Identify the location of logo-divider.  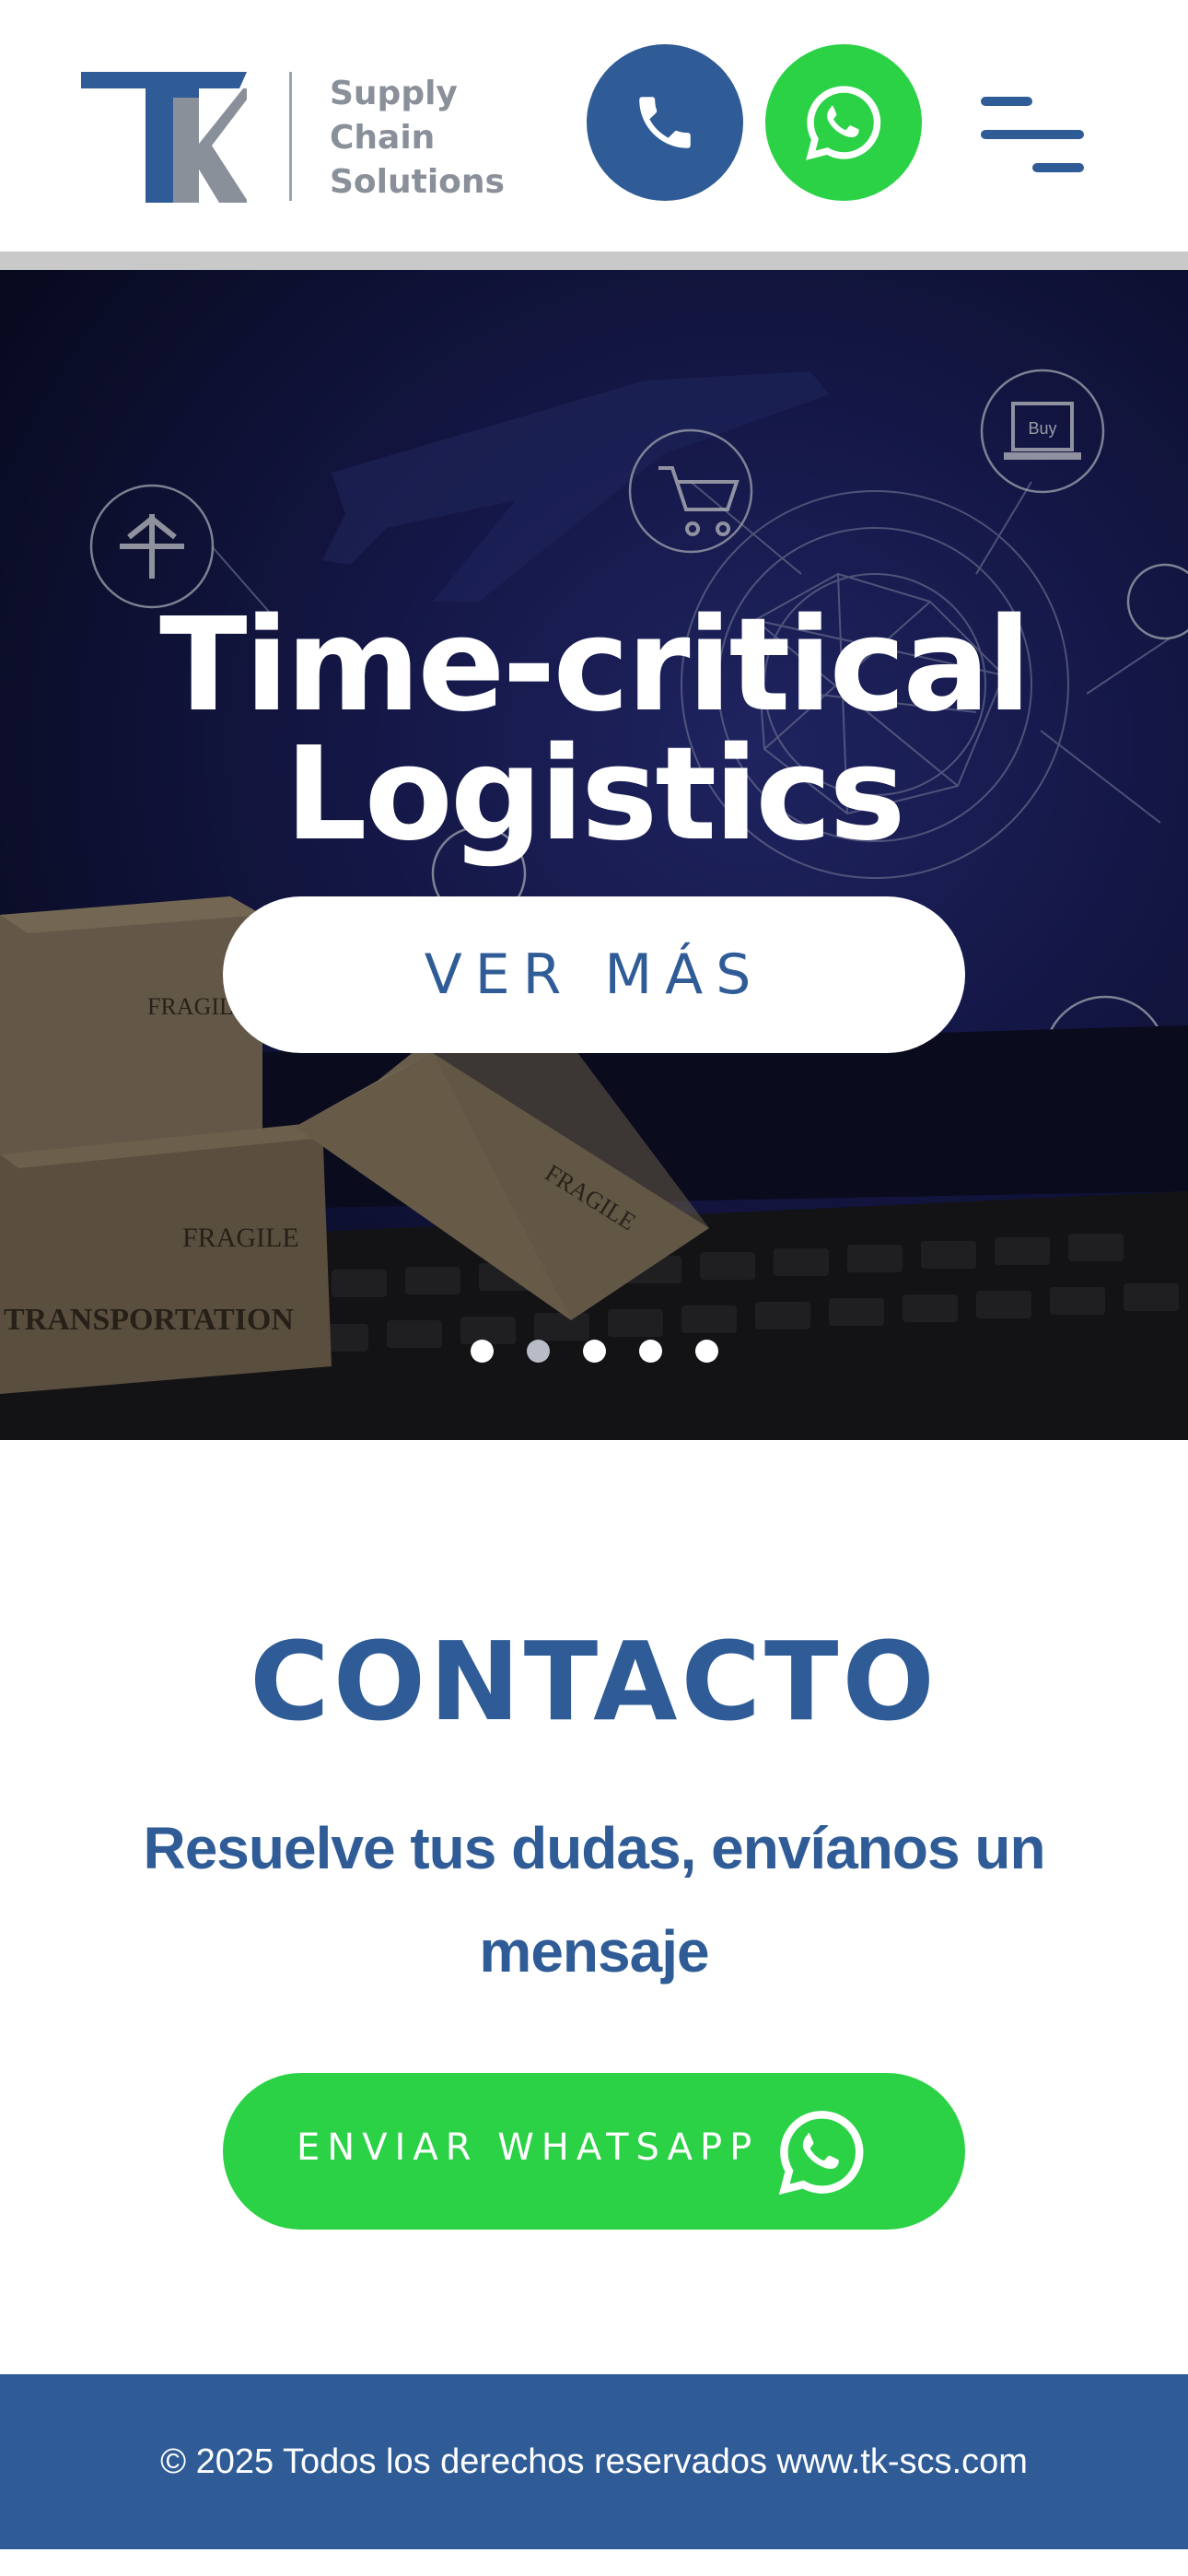
(290, 136).